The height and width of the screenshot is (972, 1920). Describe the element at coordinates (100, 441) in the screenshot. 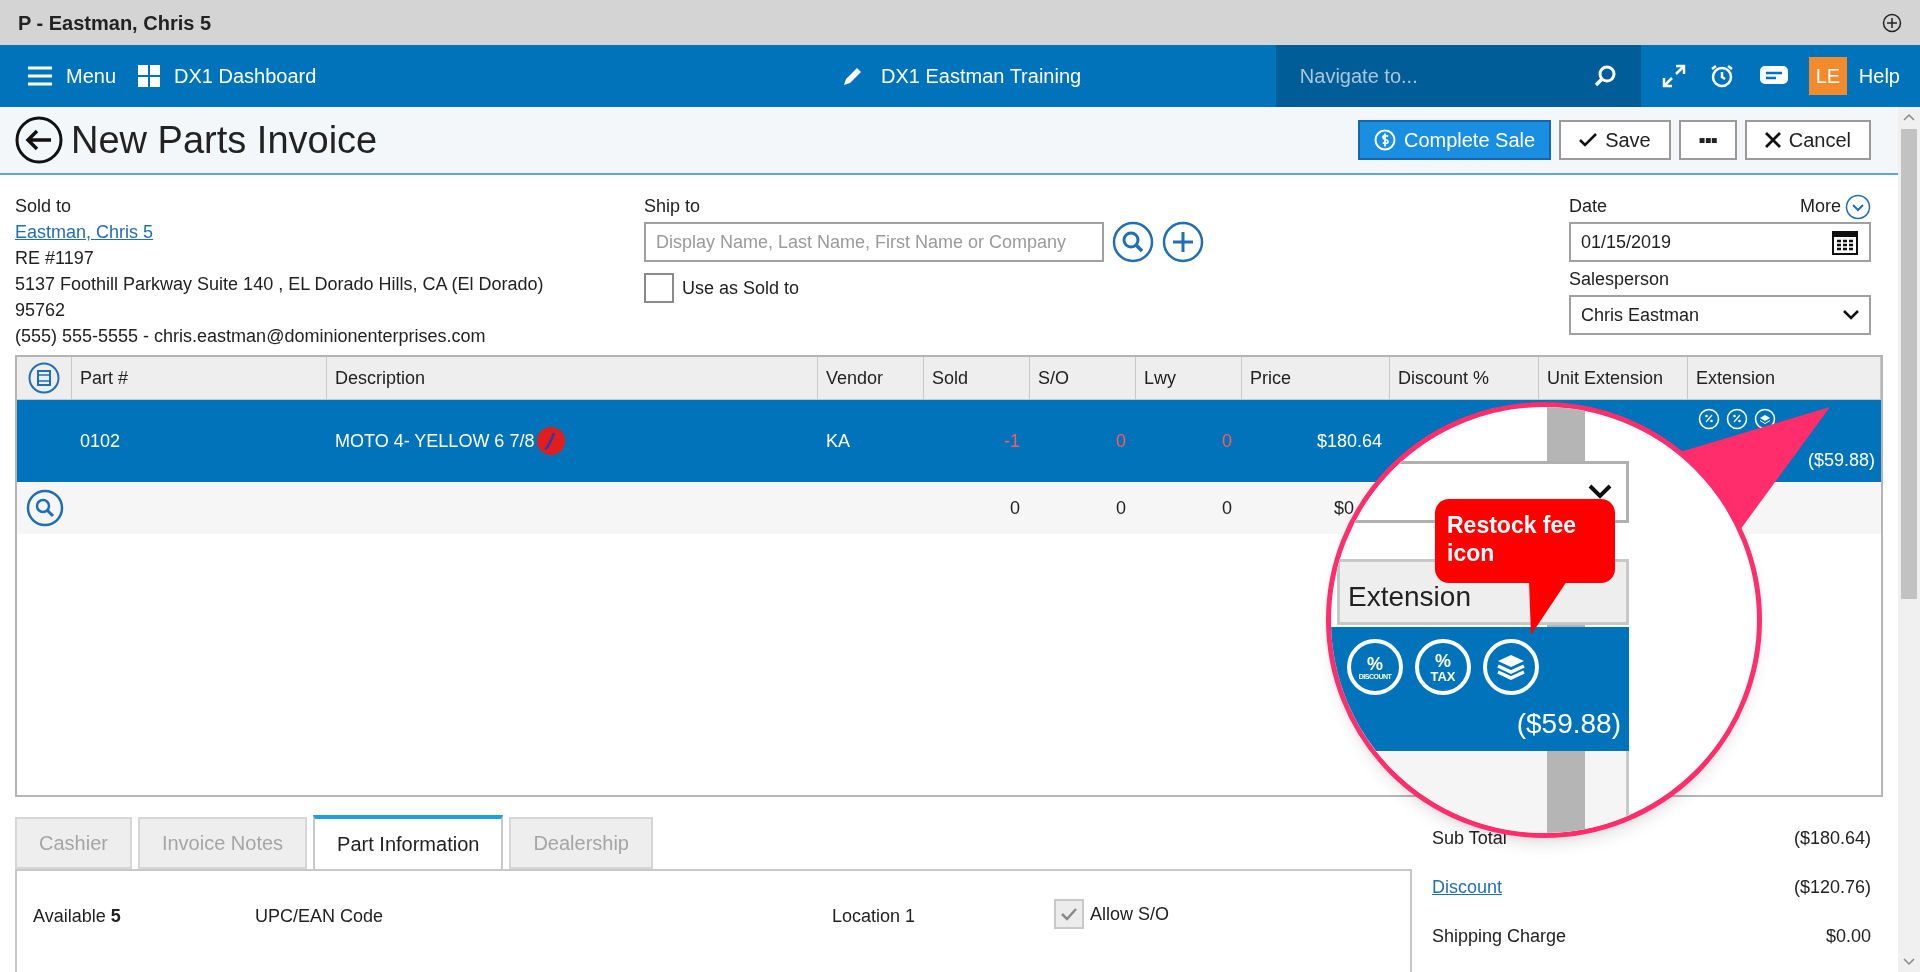

I see `table-cell-text: 0102` at that location.